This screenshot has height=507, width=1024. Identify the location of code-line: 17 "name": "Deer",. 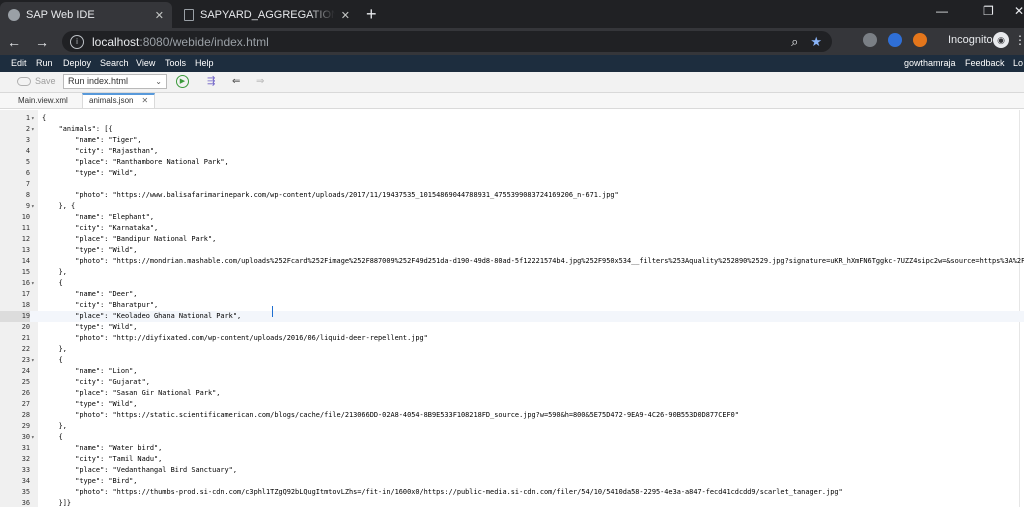
(512, 294).